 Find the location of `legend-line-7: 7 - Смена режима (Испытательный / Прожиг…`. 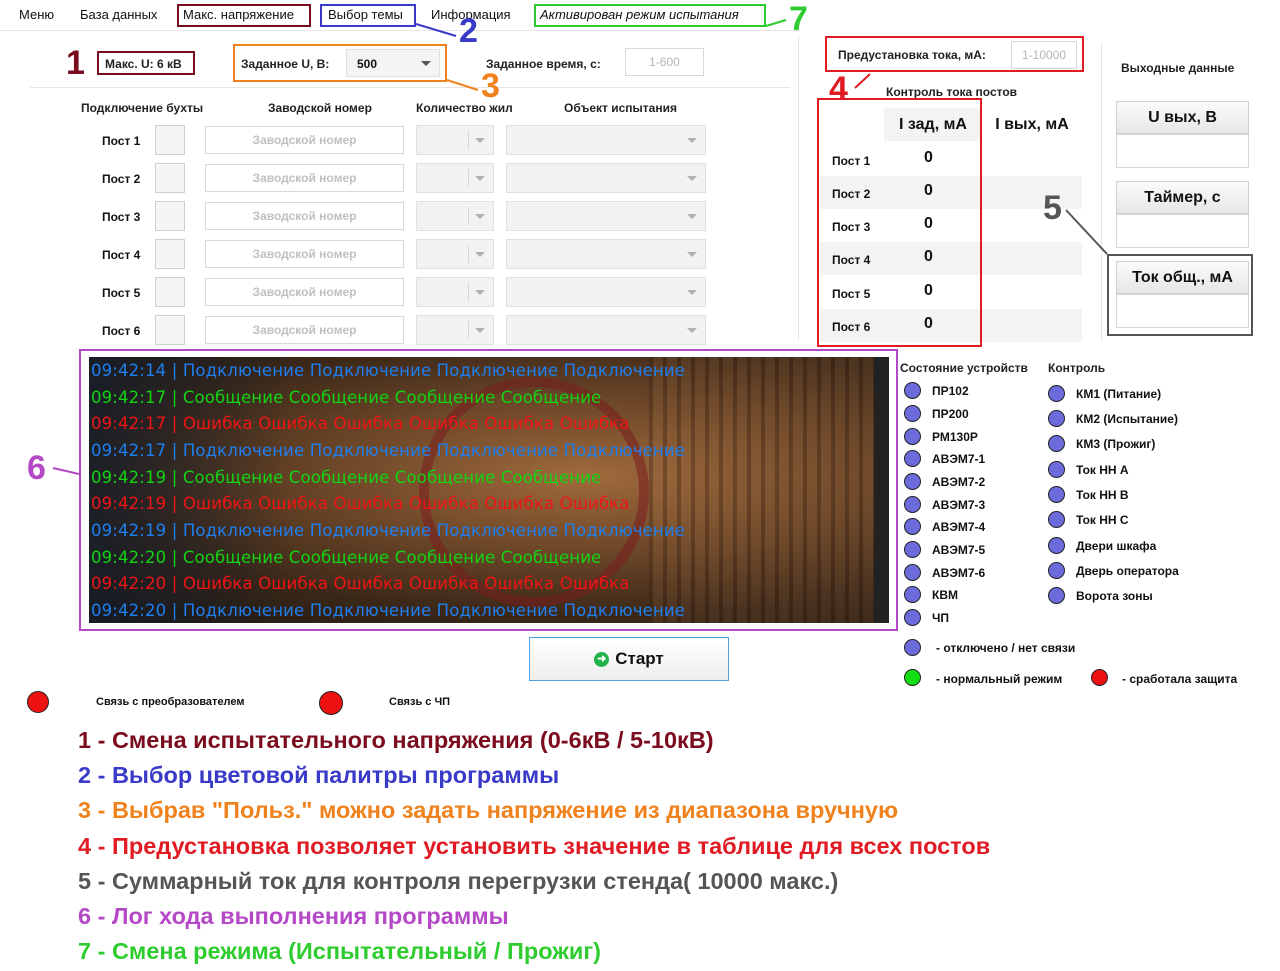

legend-line-7: 7 - Смена режима (Испытательный / Прожиг… is located at coordinates (339, 951).